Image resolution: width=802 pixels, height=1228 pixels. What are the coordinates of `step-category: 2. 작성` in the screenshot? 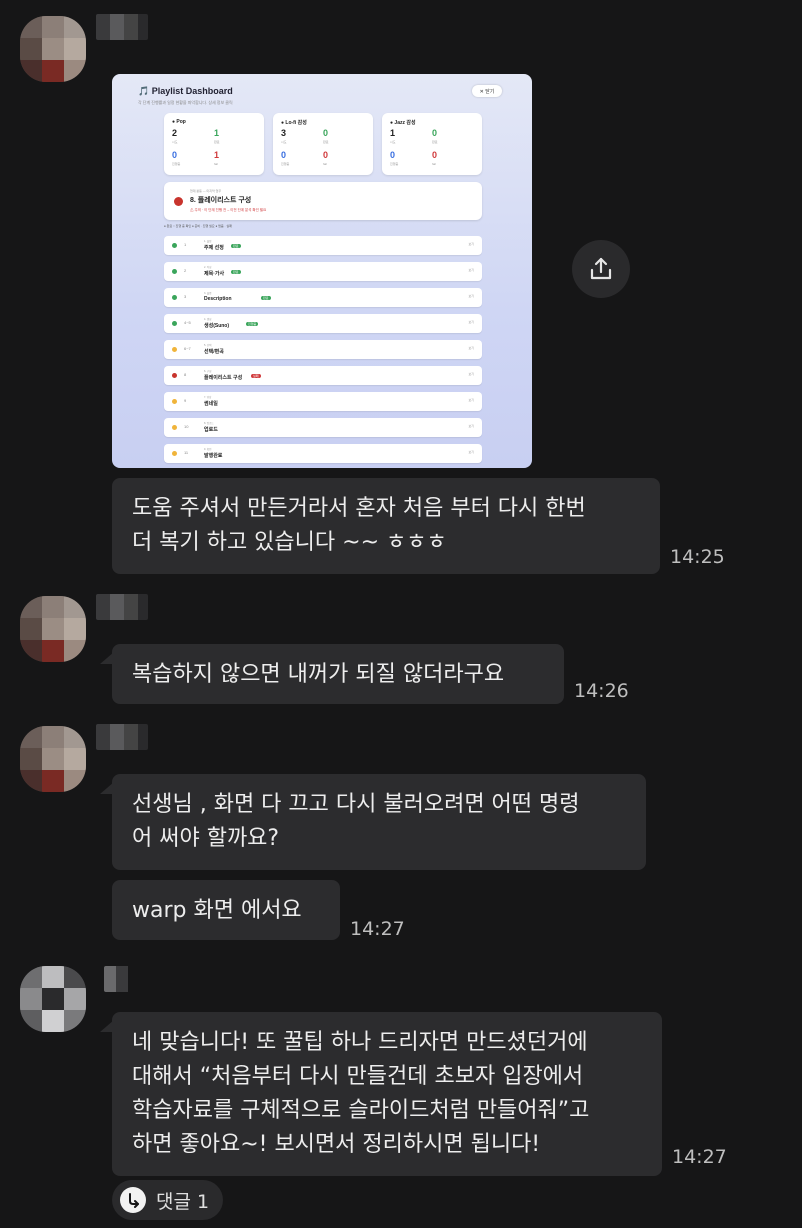 It's located at (208, 267).